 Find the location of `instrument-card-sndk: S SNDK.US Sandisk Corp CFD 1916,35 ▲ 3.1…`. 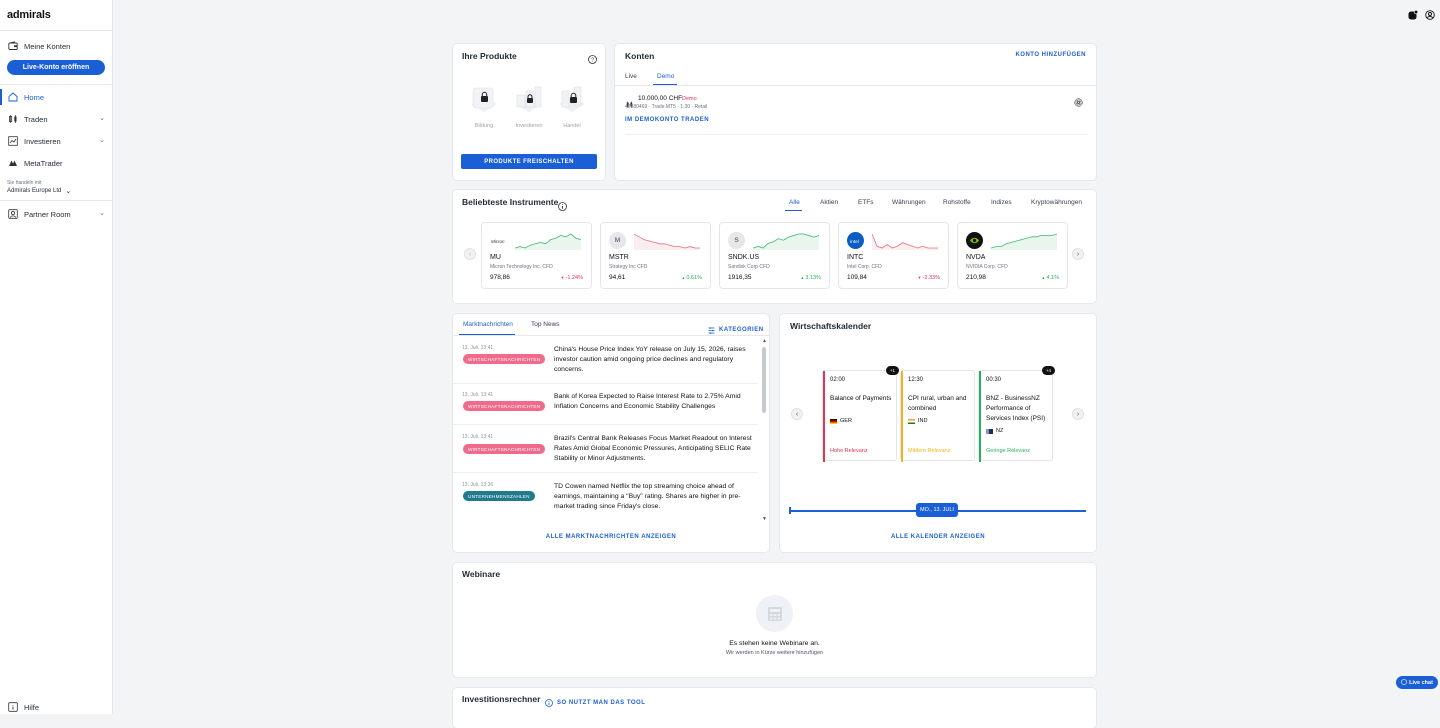

instrument-card-sndk: S SNDK.US Sandisk Corp CFD 1916,35 ▲ 3.1… is located at coordinates (774, 255).